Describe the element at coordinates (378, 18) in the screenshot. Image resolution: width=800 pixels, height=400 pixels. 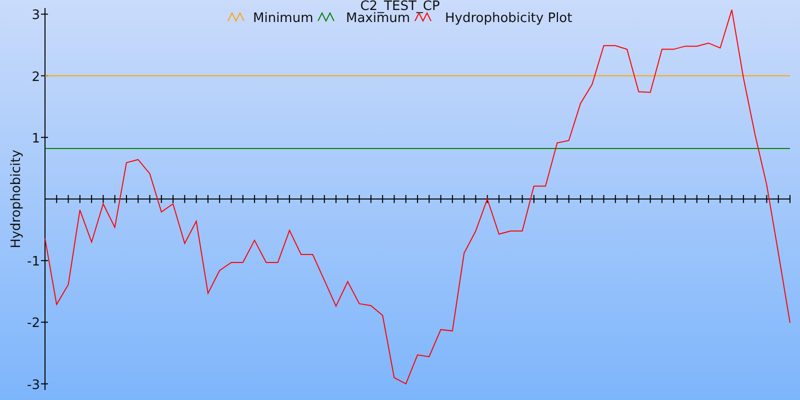
I see `legend-label: Maximum` at that location.